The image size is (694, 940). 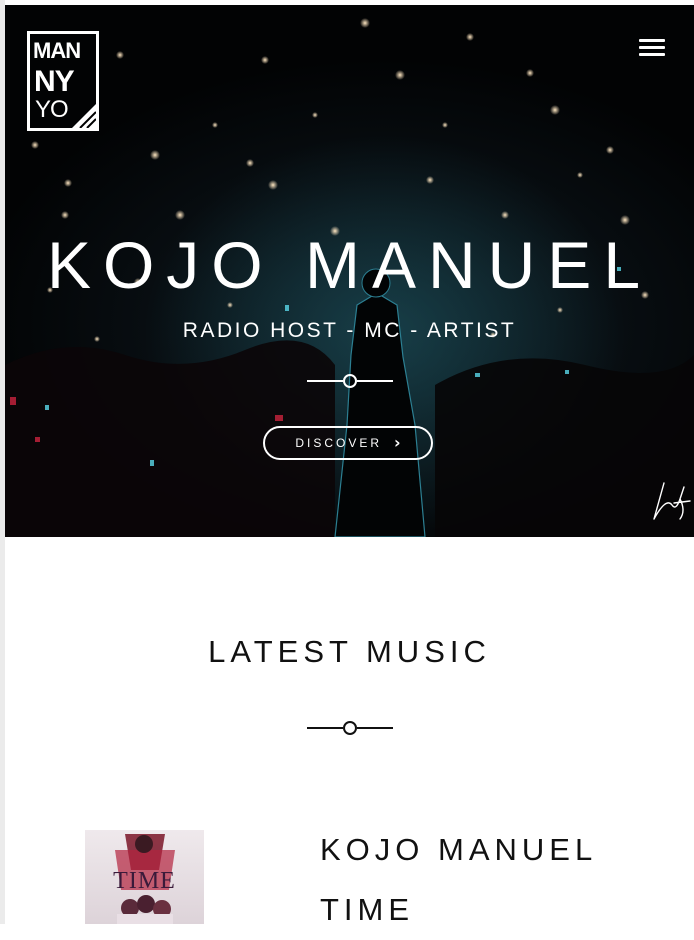 What do you see at coordinates (339, 443) in the screenshot?
I see `discover-button-label: DISCOVER` at bounding box center [339, 443].